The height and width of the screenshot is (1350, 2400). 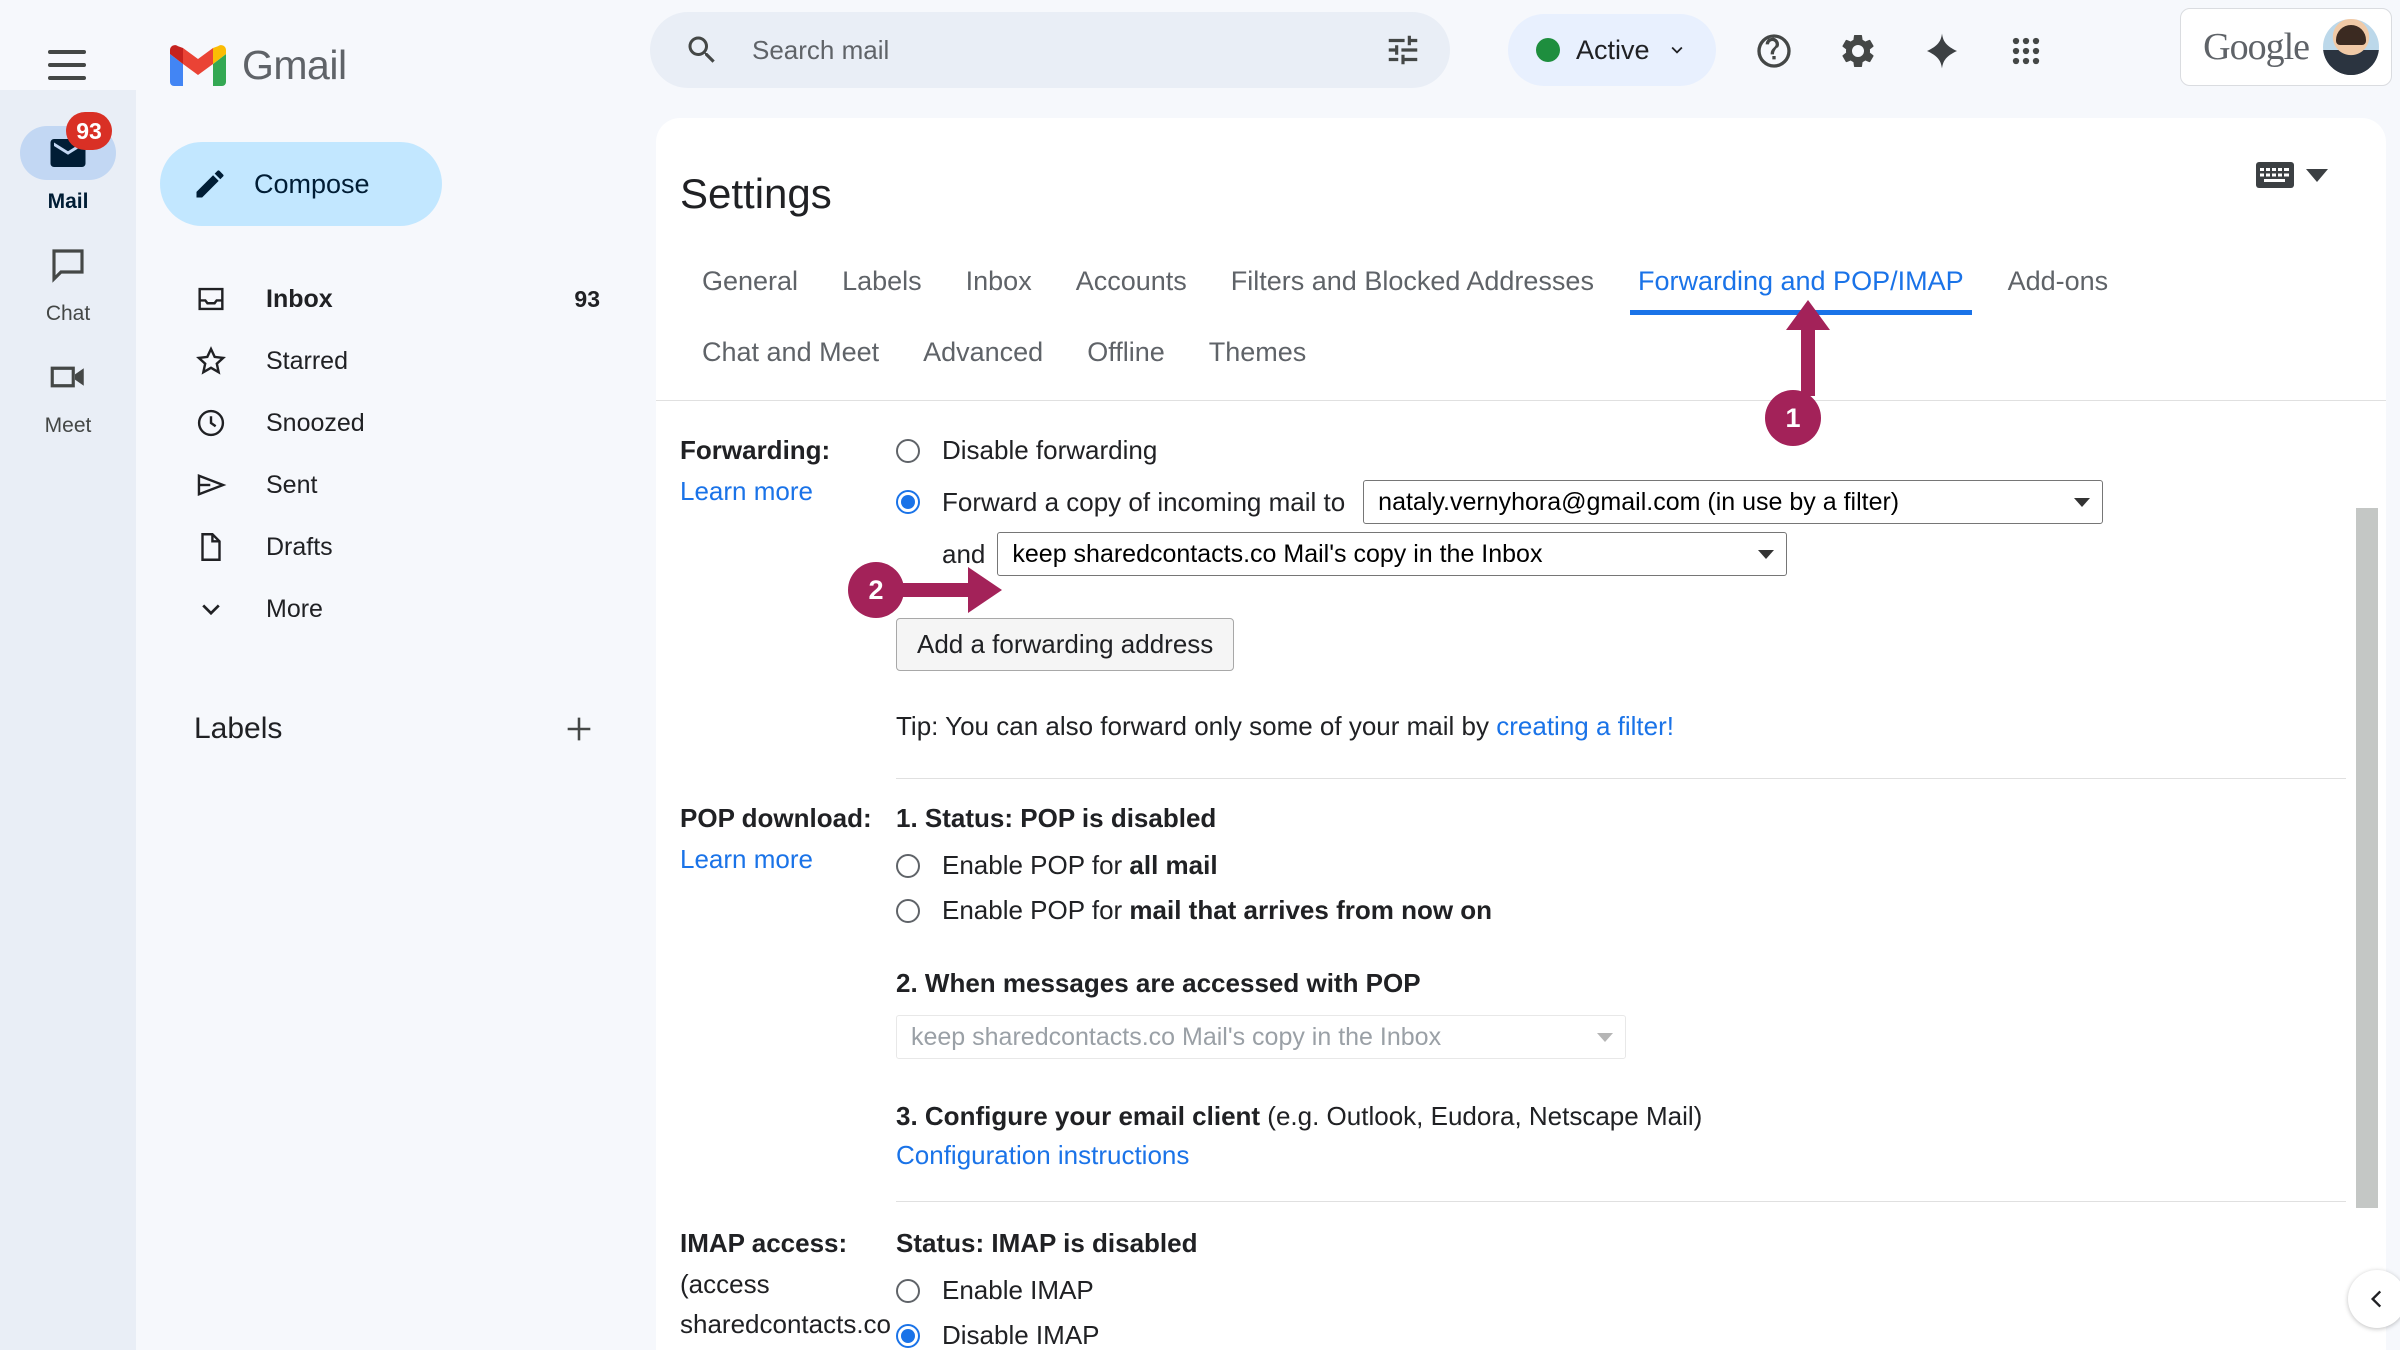 I want to click on video-camera-icon, so click(x=67, y=377).